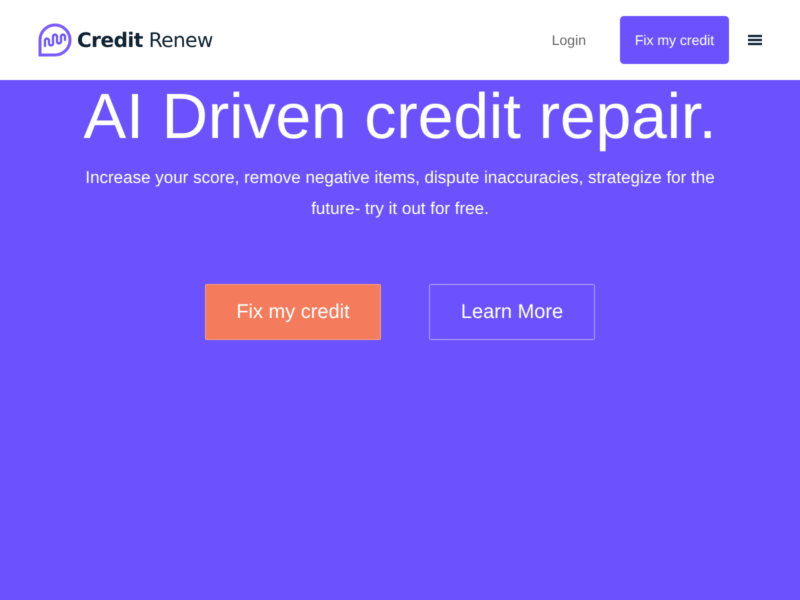  Describe the element at coordinates (145, 40) in the screenshot. I see `logo-text: Credit Renew` at that location.